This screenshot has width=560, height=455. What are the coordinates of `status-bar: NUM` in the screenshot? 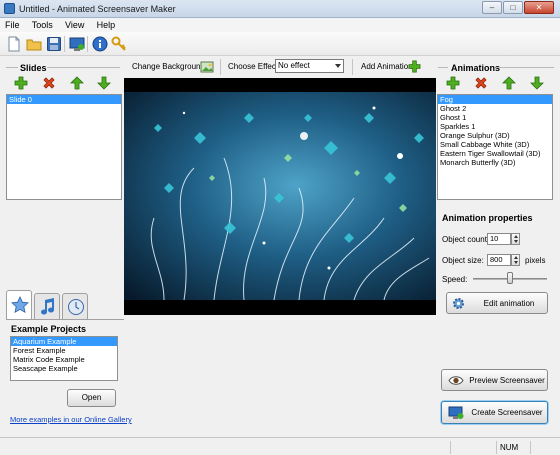 It's located at (280, 446).